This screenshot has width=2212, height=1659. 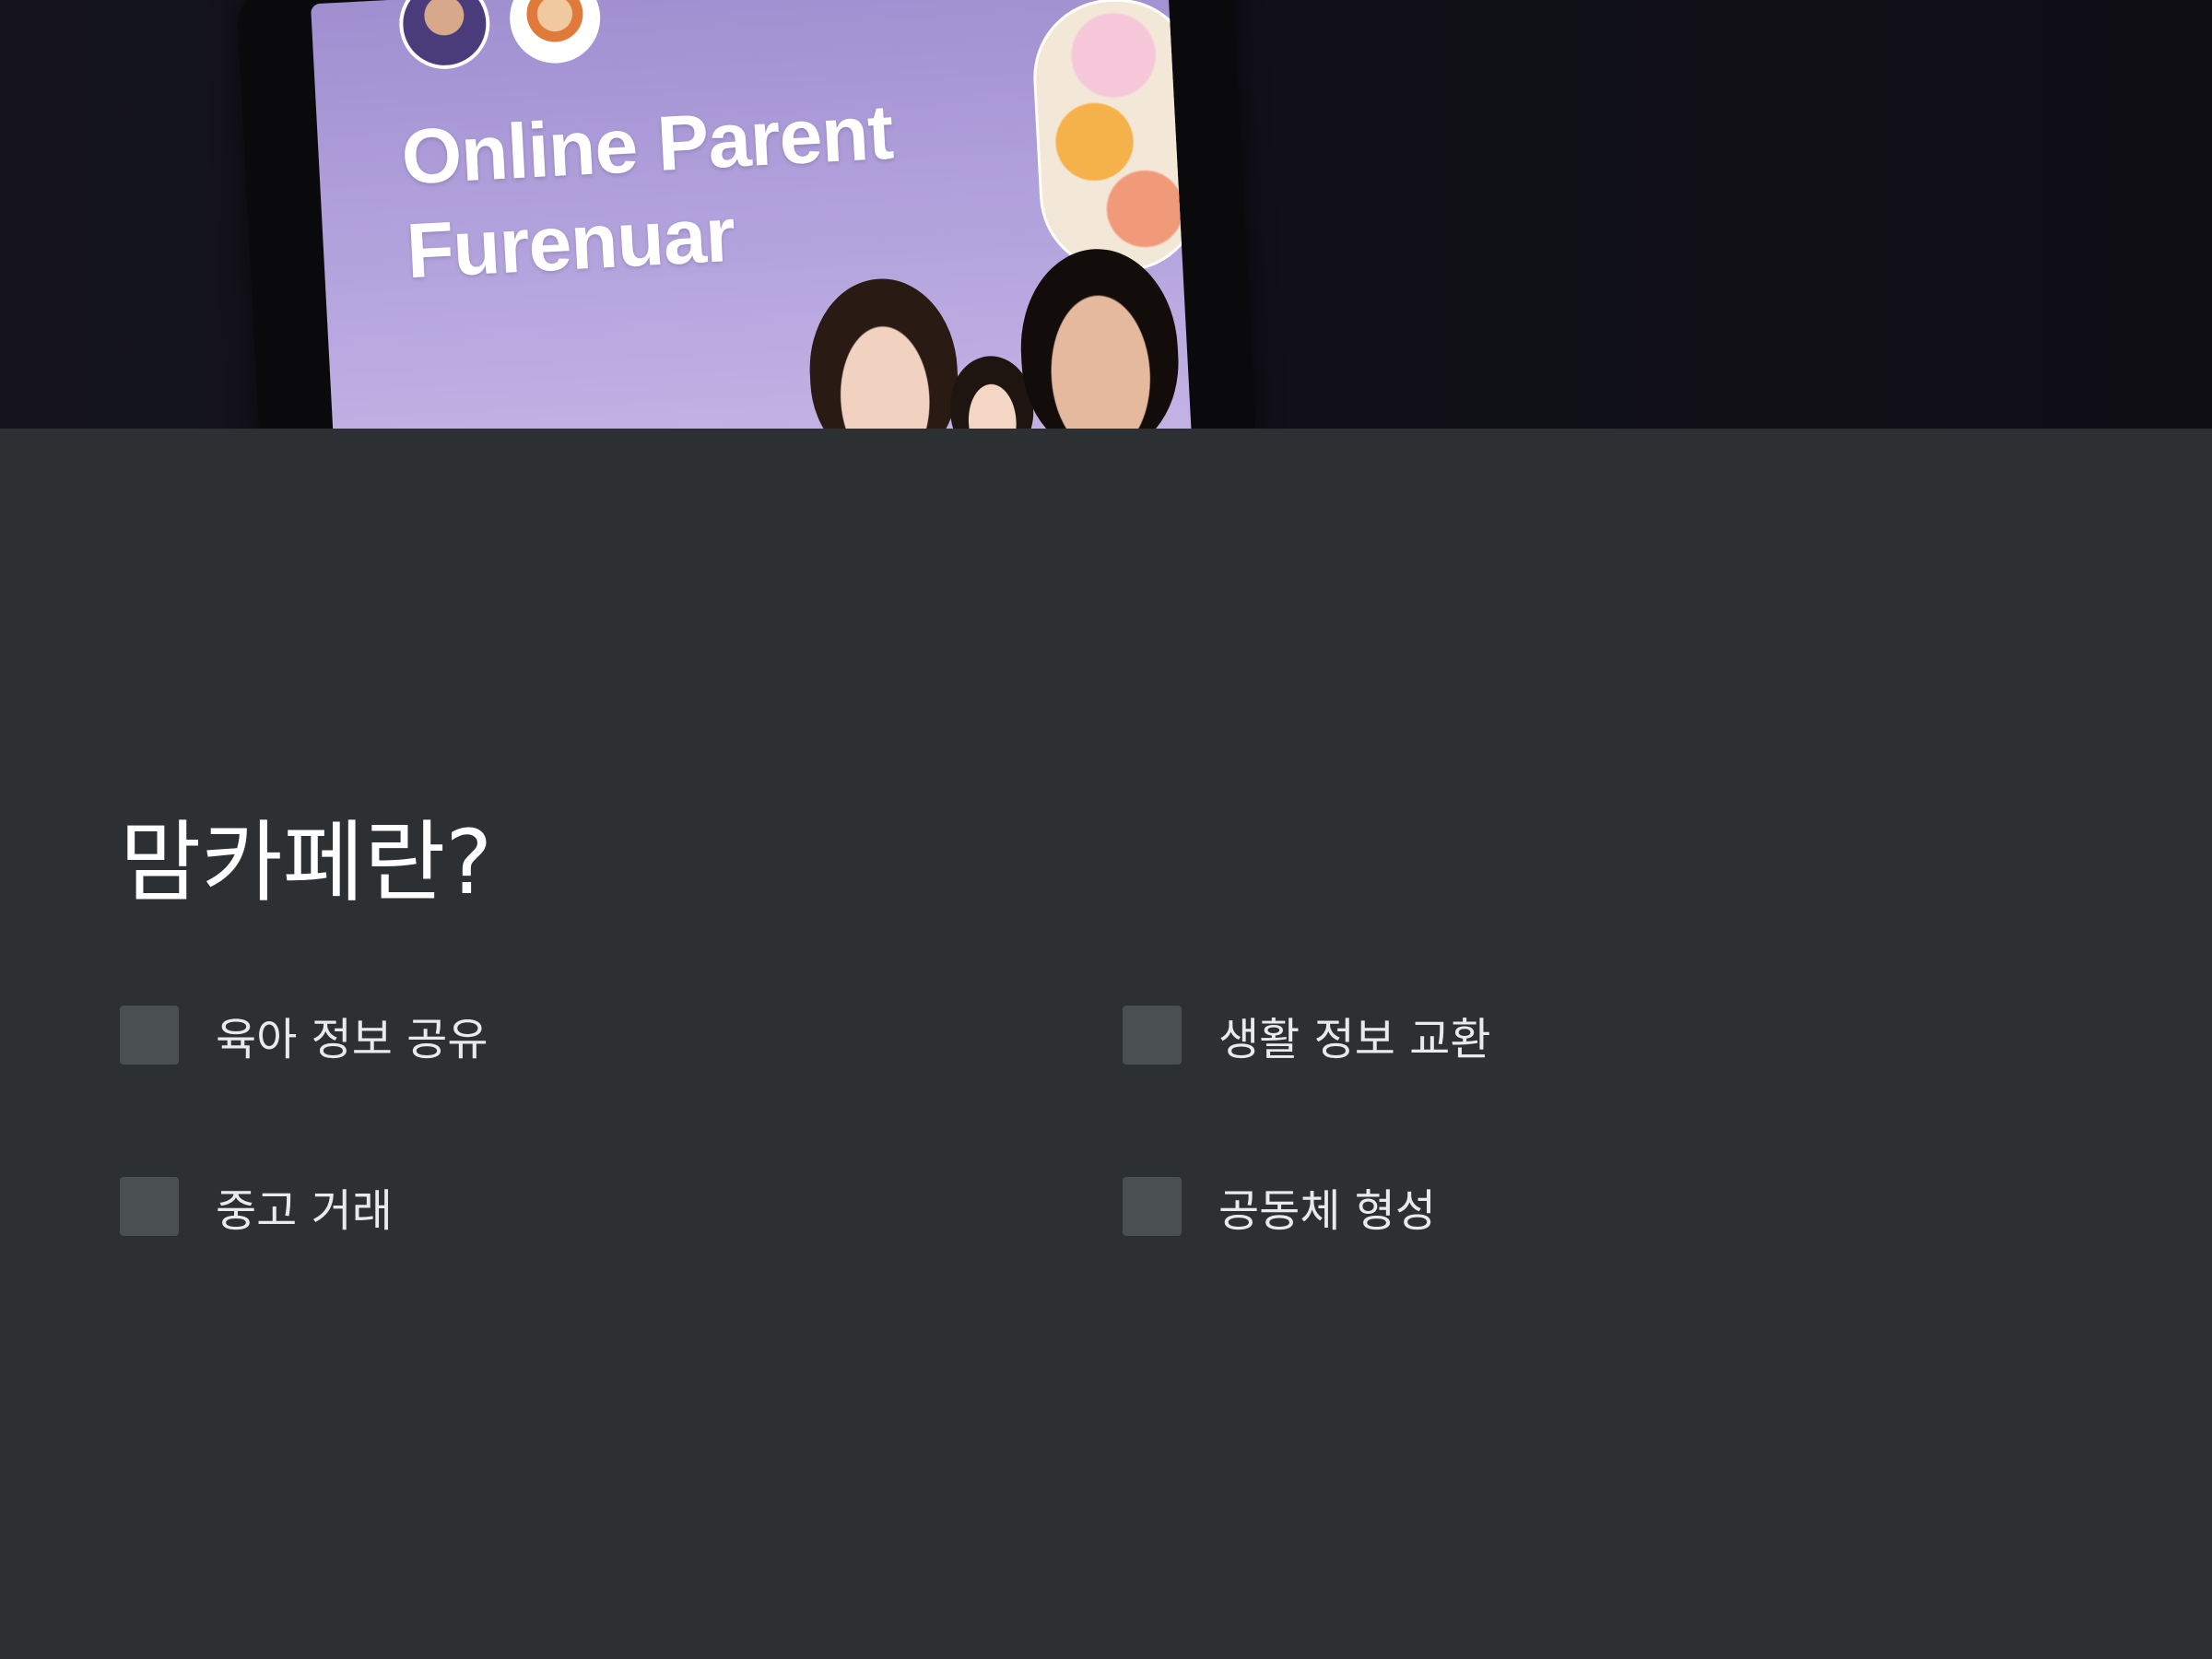 I want to click on phone-screen: Online Parent Furenuar, so click(x=752, y=214).